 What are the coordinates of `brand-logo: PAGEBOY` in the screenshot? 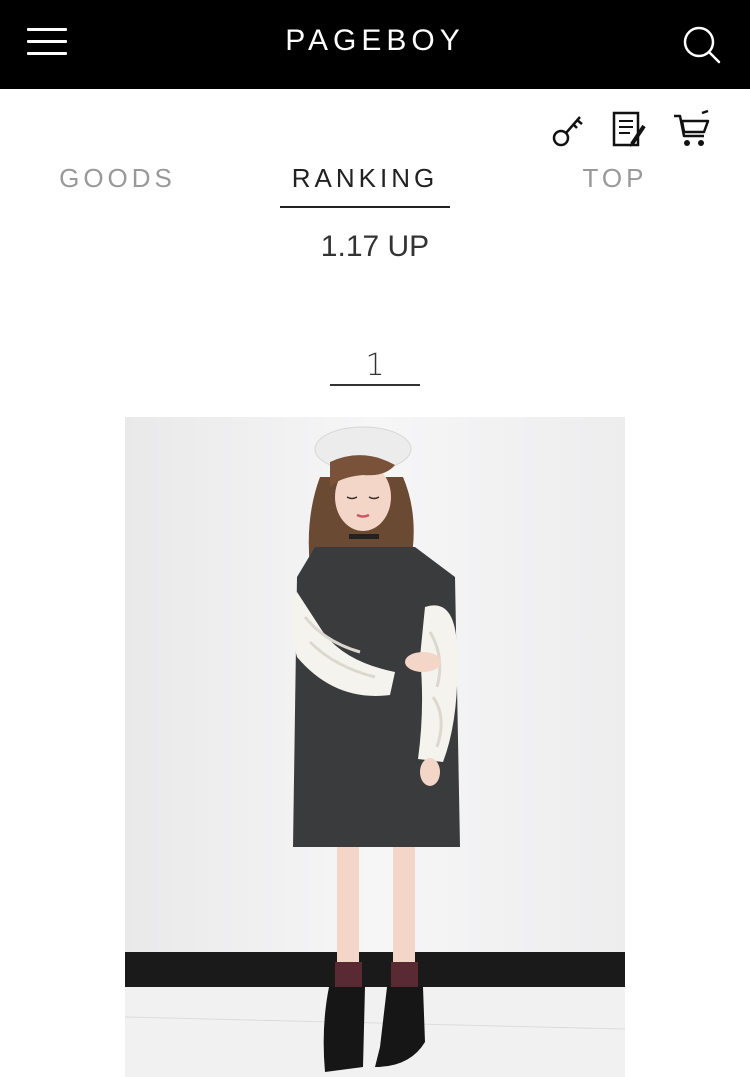 It's located at (375, 41).